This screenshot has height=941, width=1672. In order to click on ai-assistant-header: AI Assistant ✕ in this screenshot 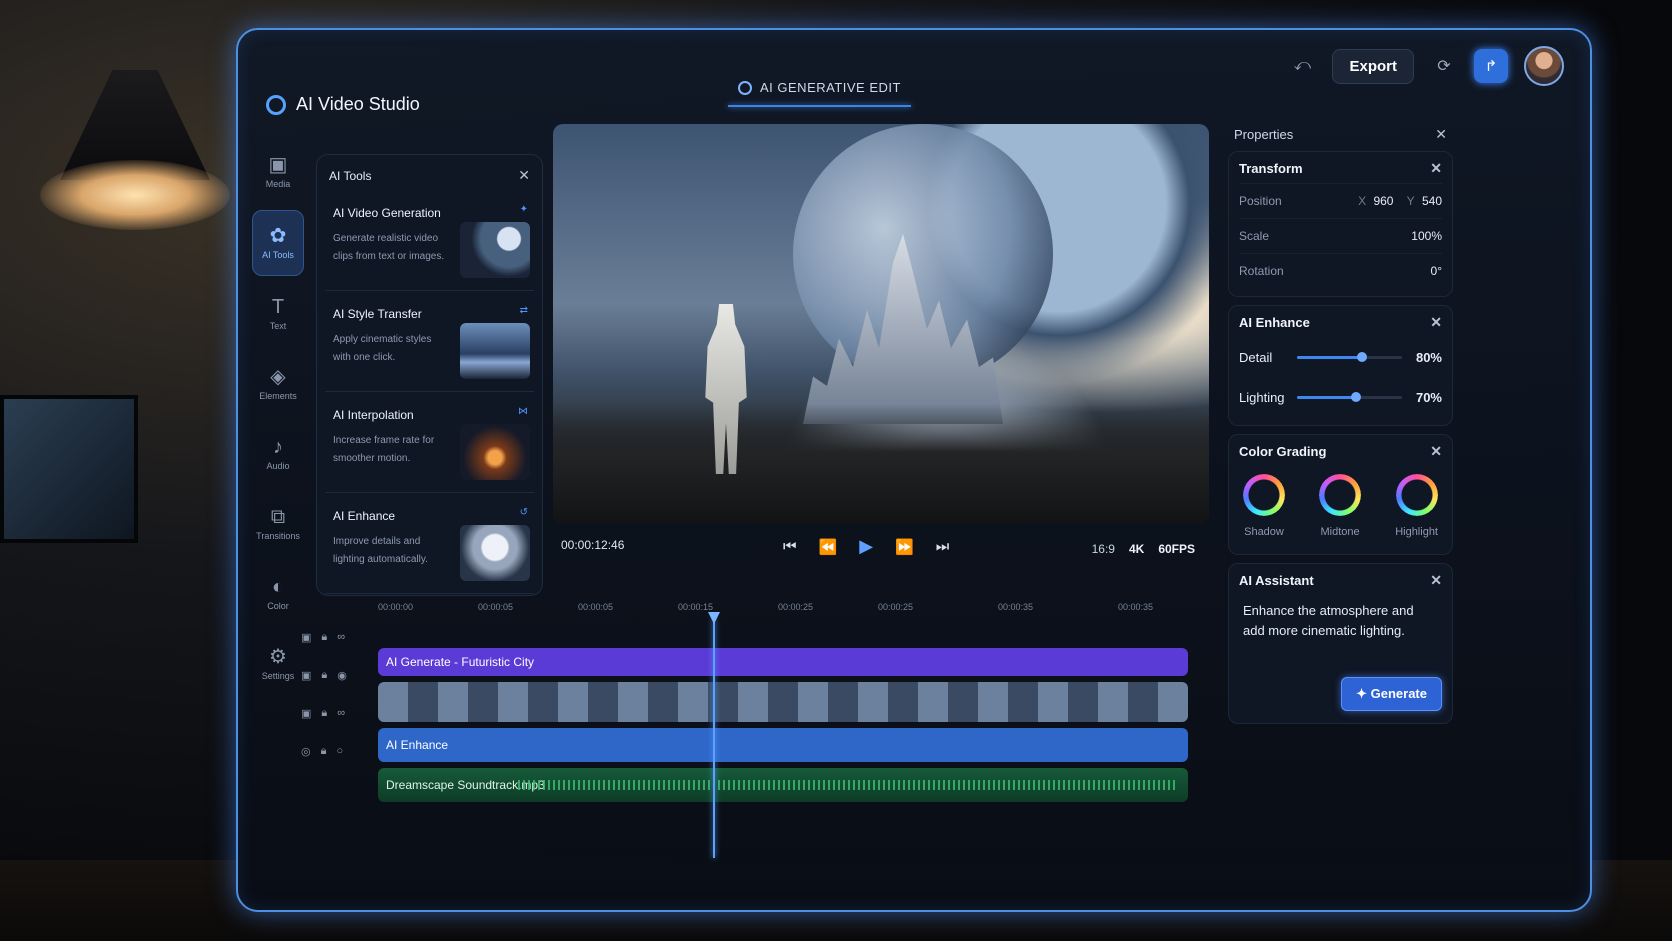, I will do `click(1340, 580)`.